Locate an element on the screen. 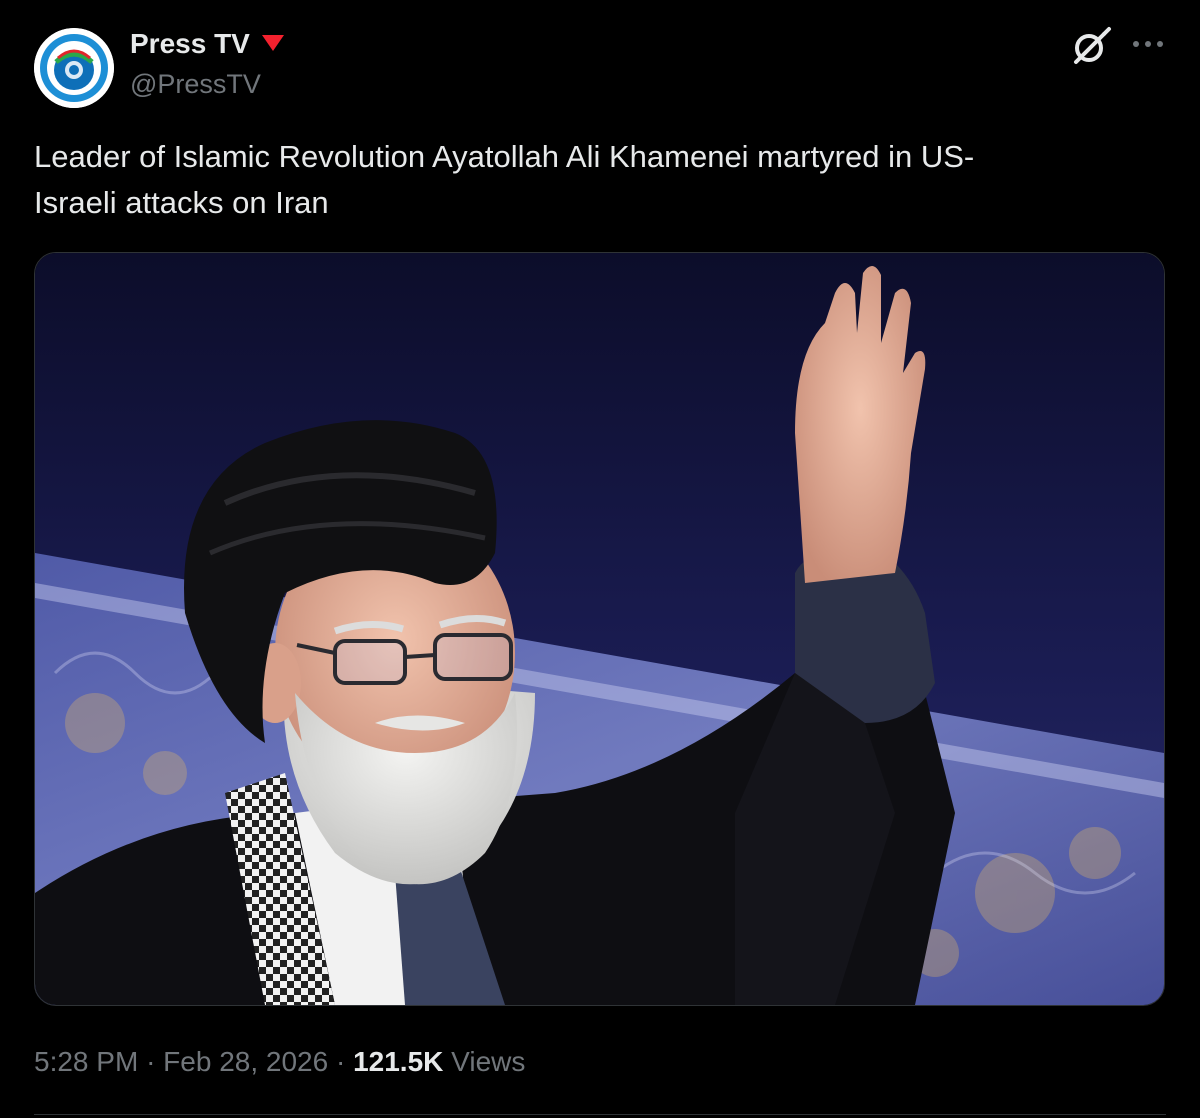  presstv-logo-icon is located at coordinates (74, 68).